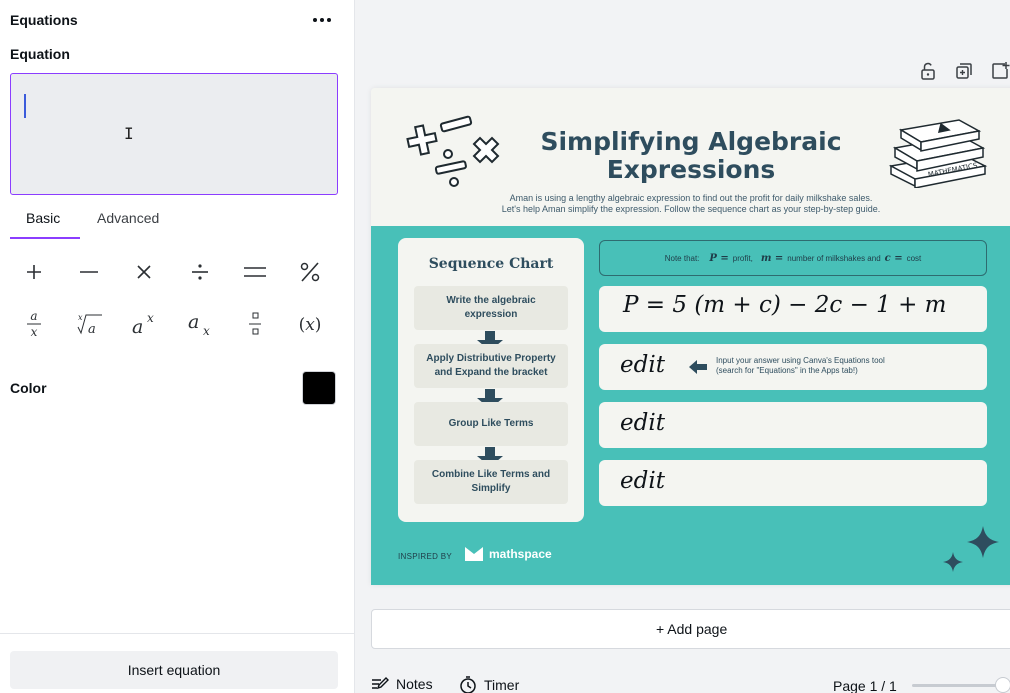 The image size is (1010, 693). What do you see at coordinates (772, 258) in the screenshot?
I see `note-m-variable: m =` at bounding box center [772, 258].